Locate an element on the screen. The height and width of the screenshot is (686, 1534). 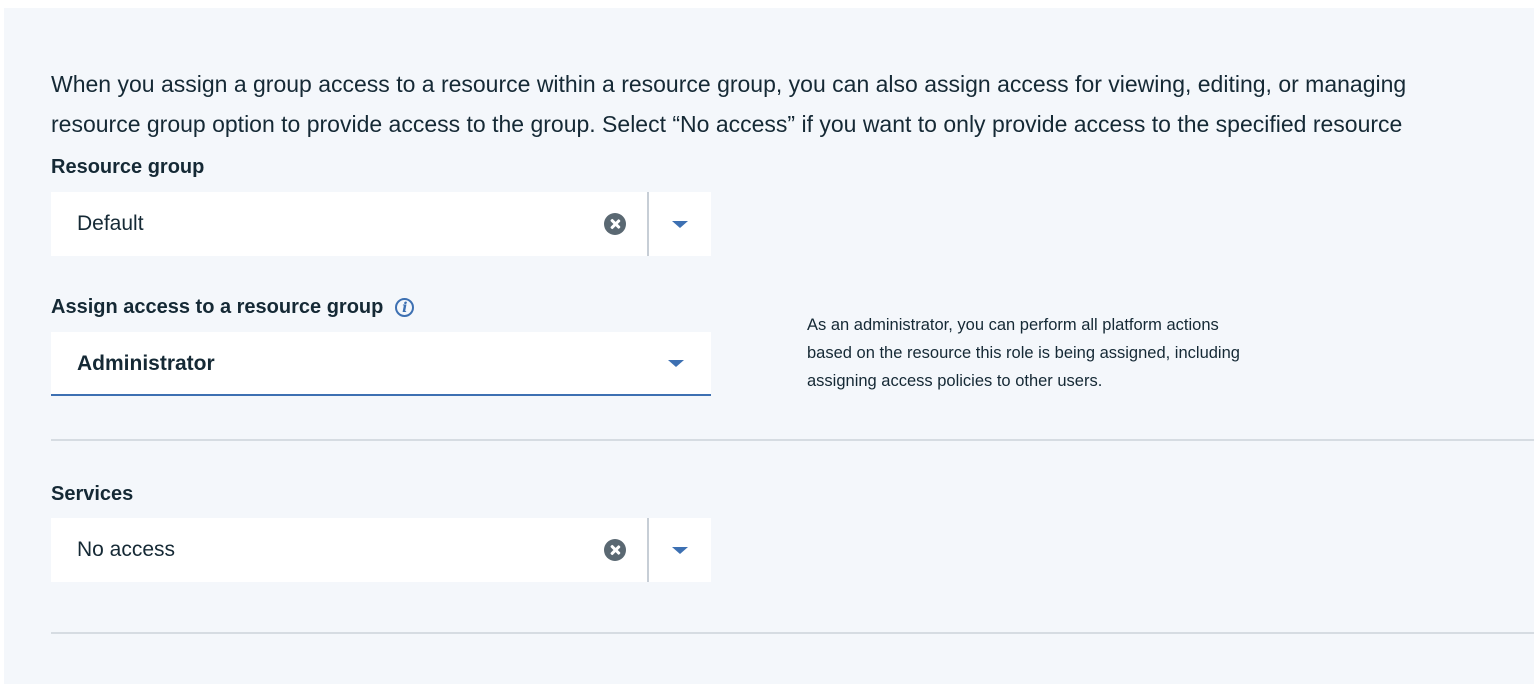
resource-group-value: Default is located at coordinates (110, 223).